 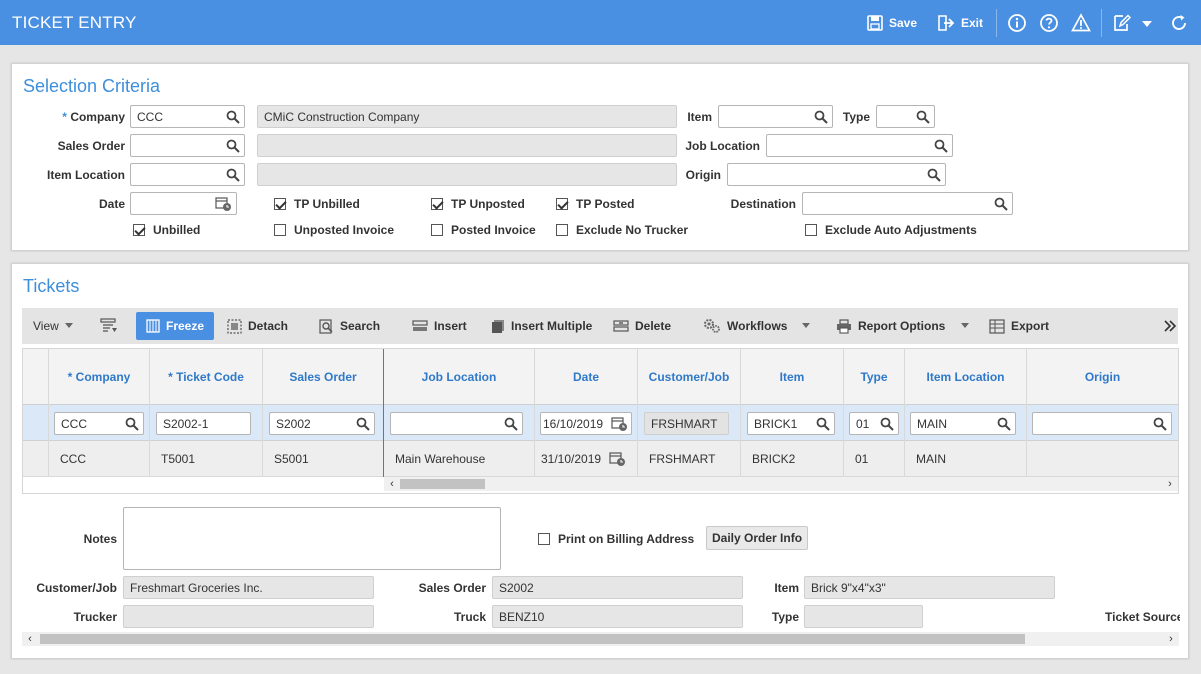 I want to click on exit-button: Exit, so click(x=960, y=23).